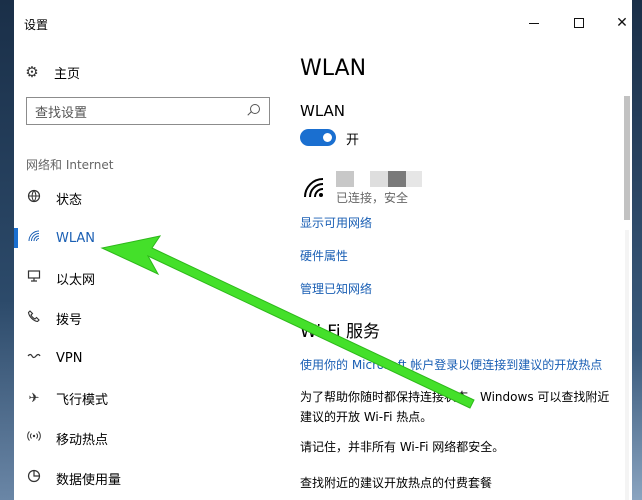 The image size is (642, 500). I want to click on hardware-properties-link: 硬件属性, so click(324, 255).